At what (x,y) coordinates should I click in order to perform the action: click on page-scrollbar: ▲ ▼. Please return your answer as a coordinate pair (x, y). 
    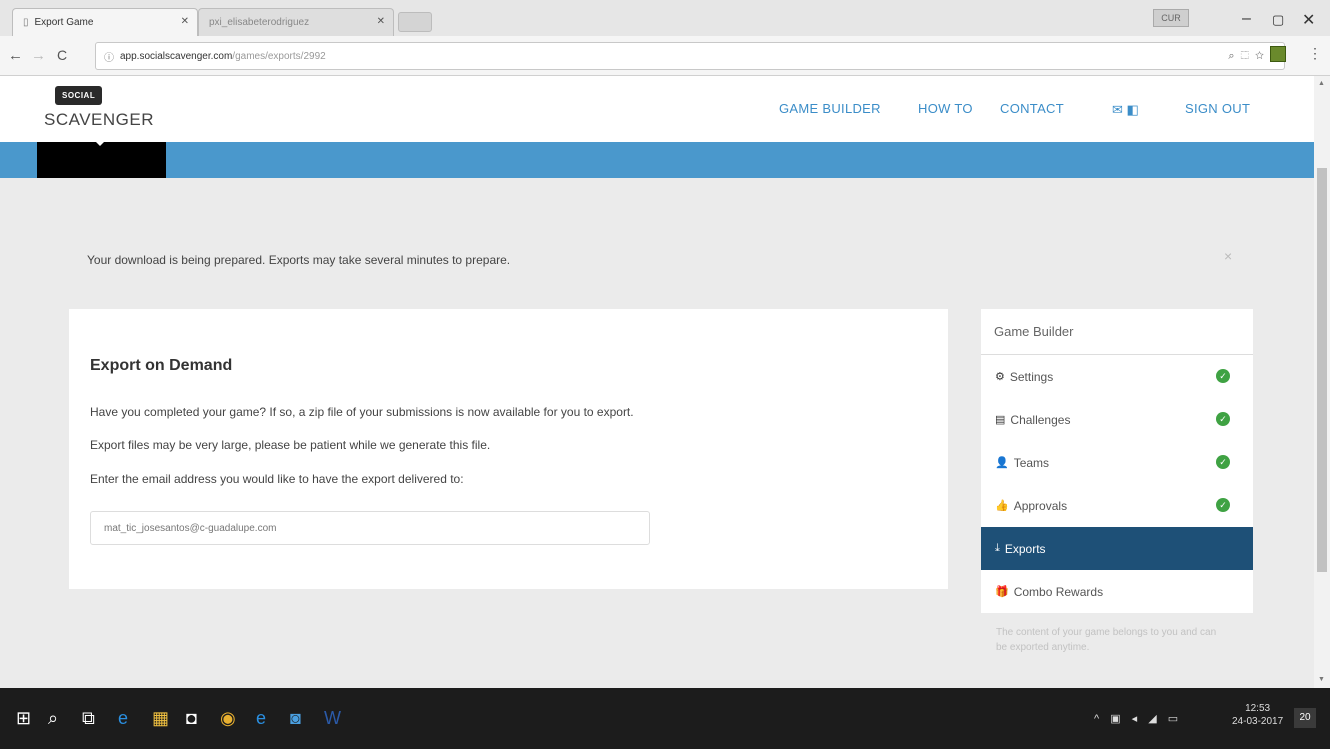
    Looking at the image, I should click on (1322, 382).